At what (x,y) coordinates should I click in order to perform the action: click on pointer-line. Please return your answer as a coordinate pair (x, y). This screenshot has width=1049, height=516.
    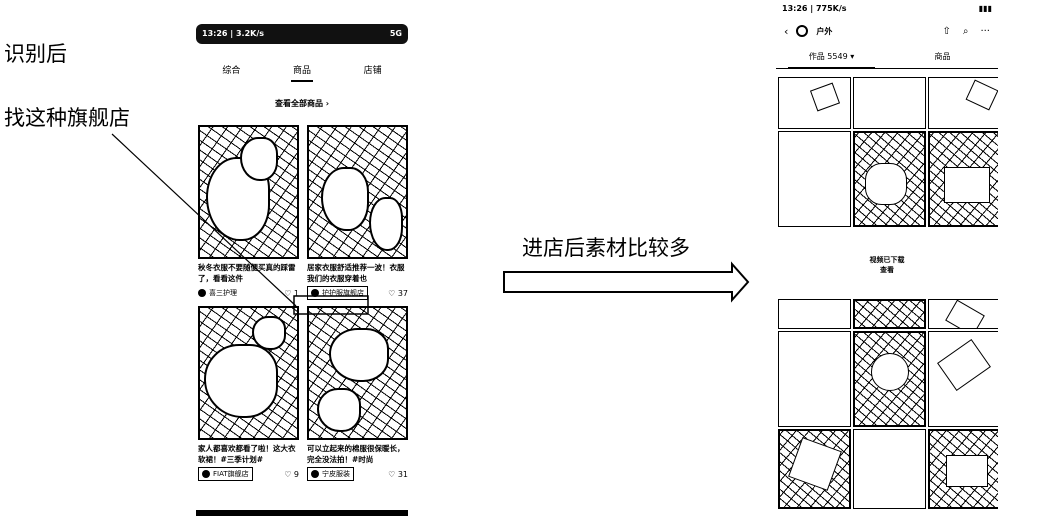
    Looking at the image, I should click on (204, 220).